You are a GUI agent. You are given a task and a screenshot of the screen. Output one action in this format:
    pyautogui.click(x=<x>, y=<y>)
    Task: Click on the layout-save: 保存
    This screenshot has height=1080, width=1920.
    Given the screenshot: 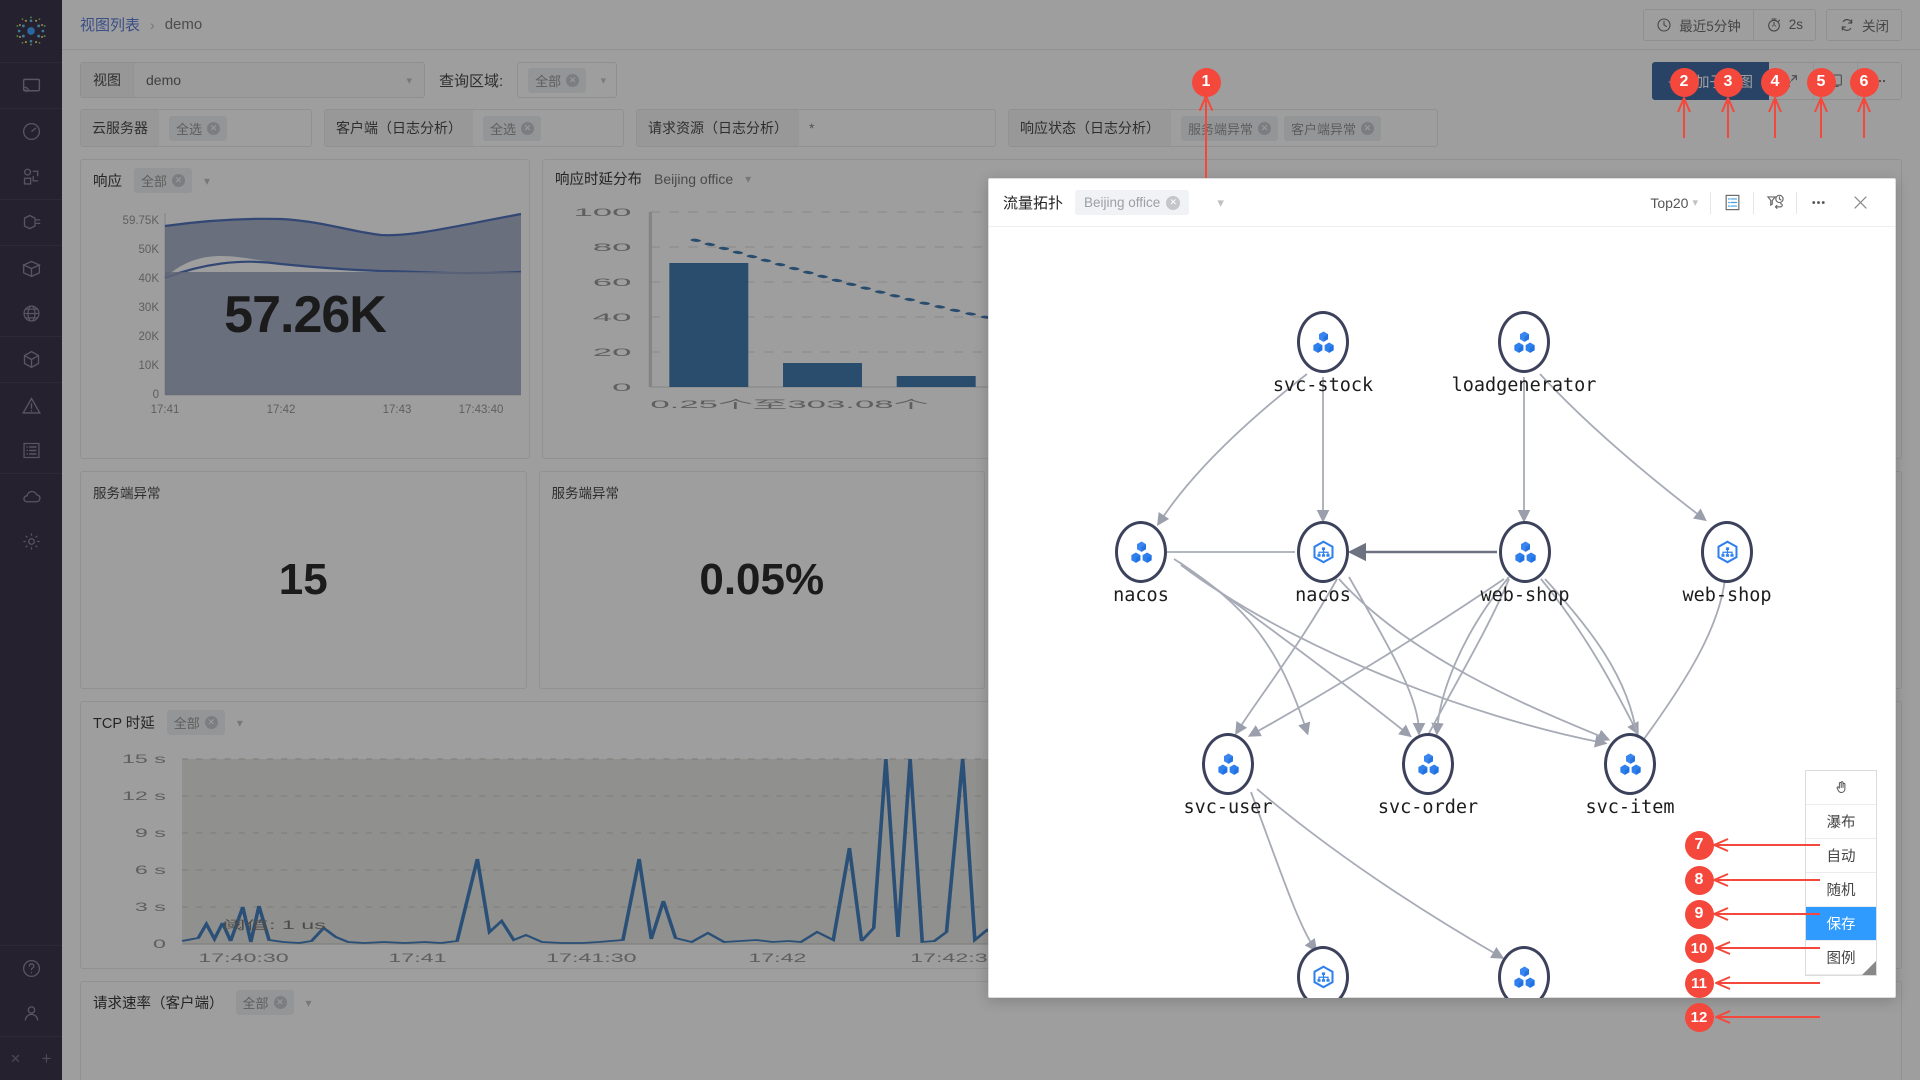 What is the action you would take?
    pyautogui.click(x=1841, y=924)
    